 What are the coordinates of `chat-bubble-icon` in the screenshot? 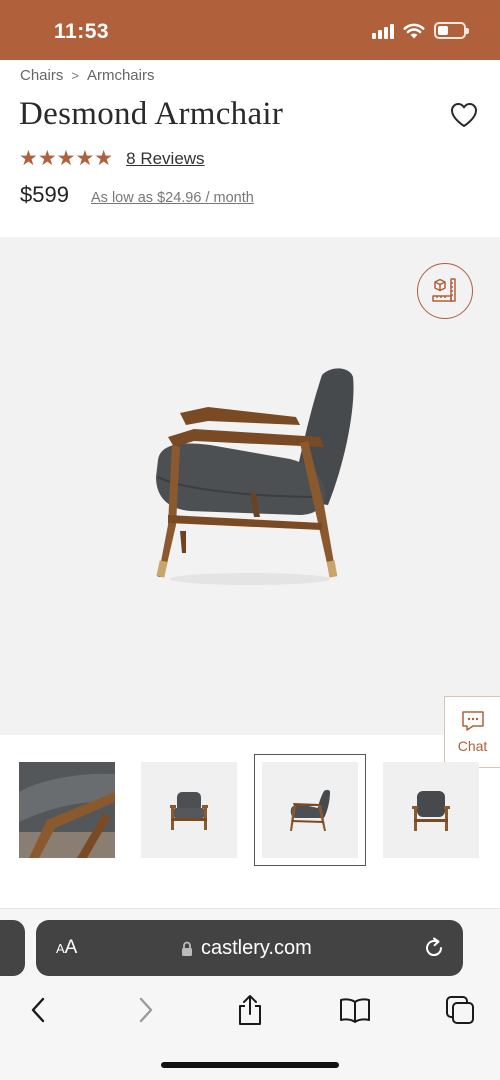 It's located at (472, 721).